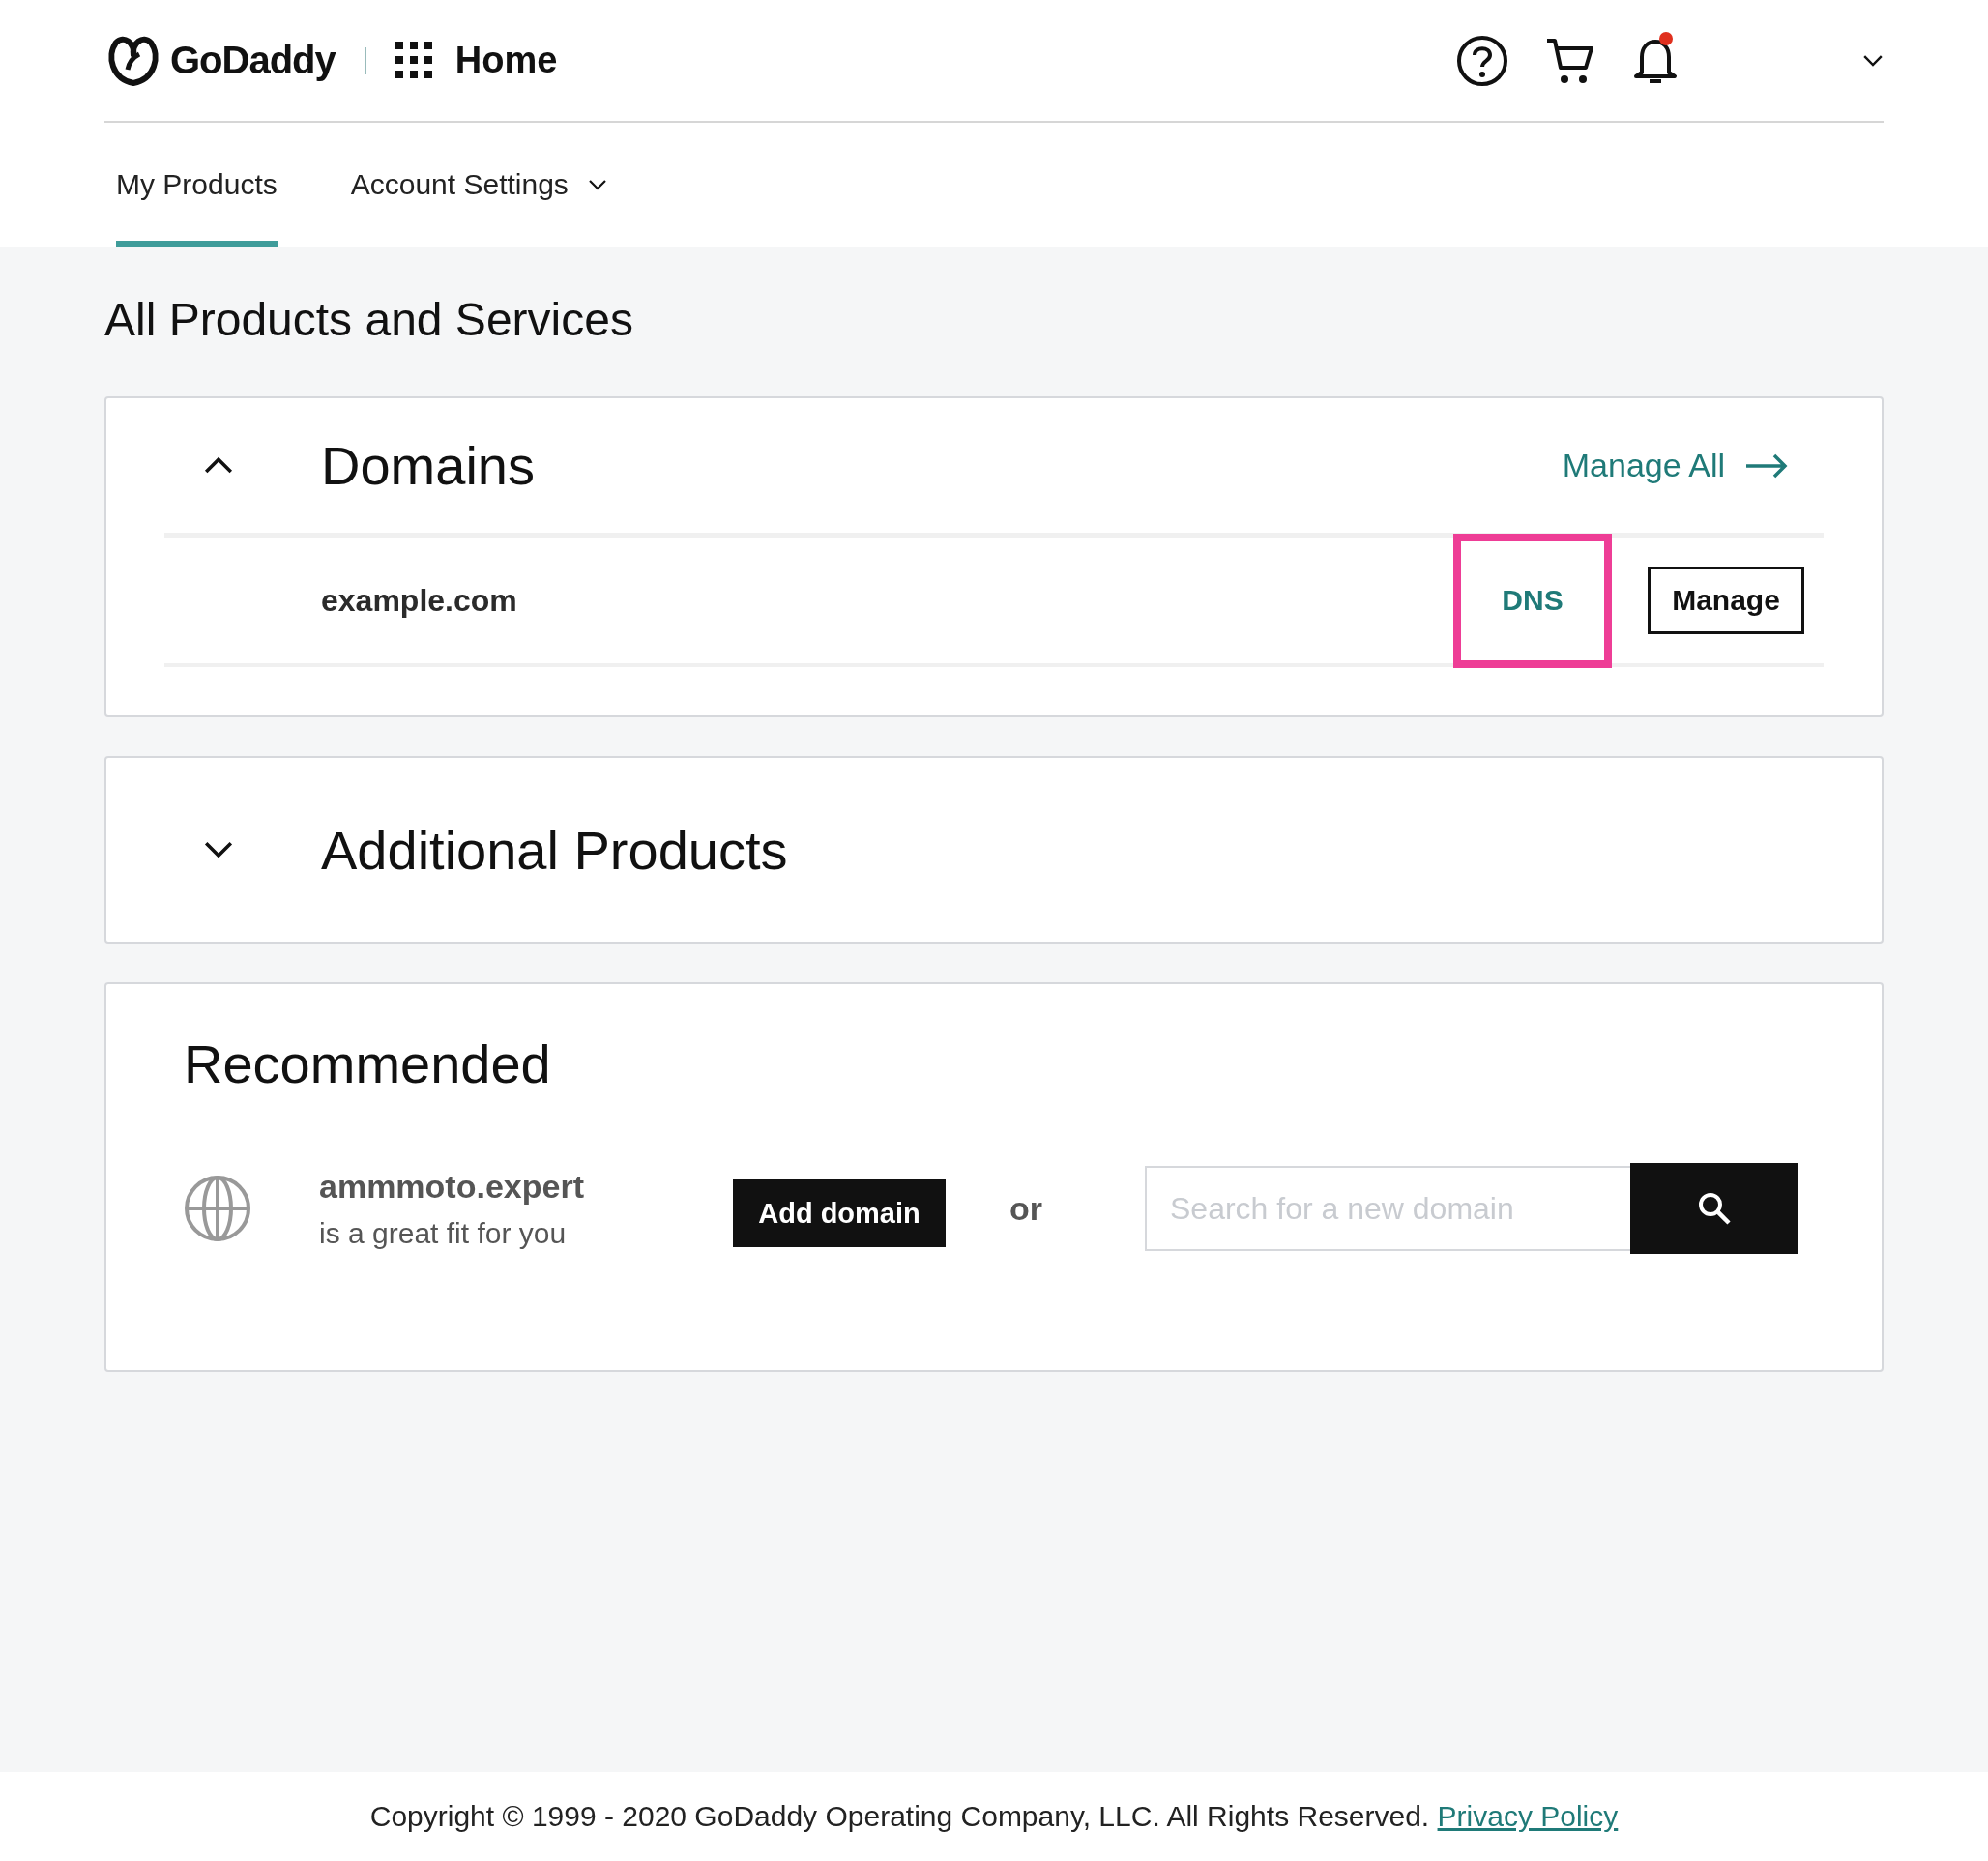  Describe the element at coordinates (443, 1233) in the screenshot. I see `suggestion-text: is a great fit for you` at that location.